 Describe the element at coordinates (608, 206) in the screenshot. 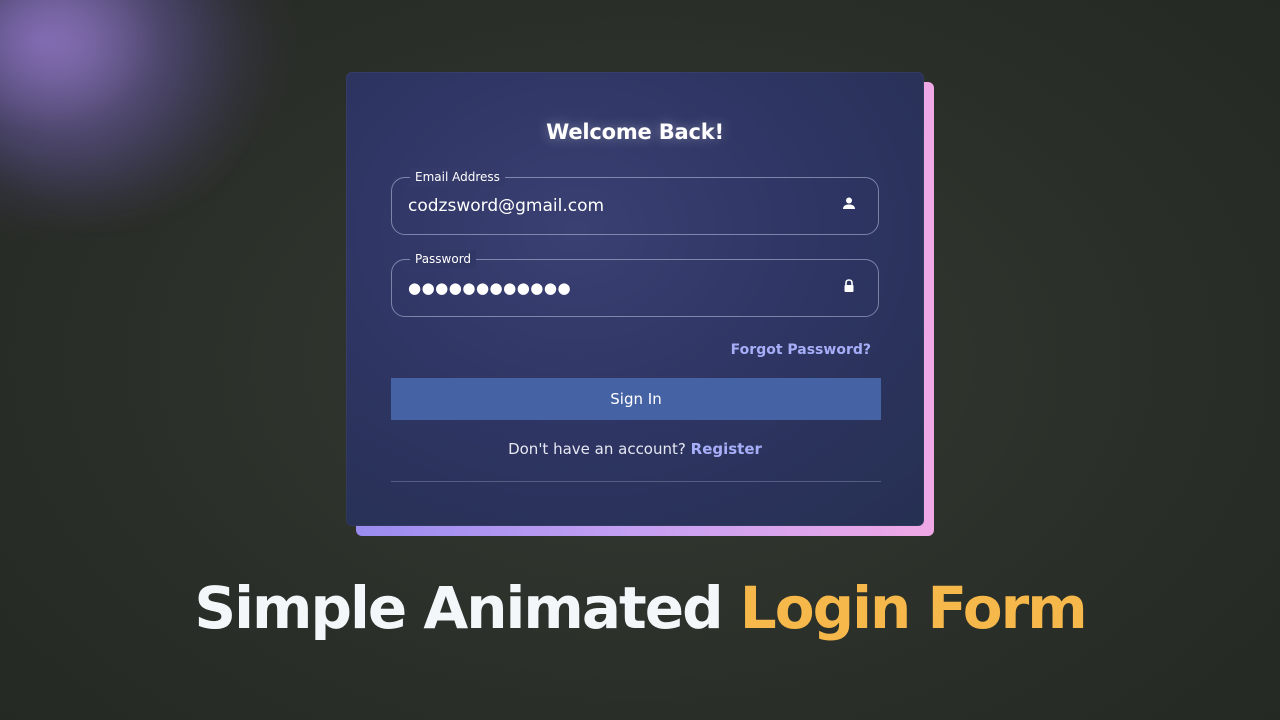

I see `email-input` at that location.